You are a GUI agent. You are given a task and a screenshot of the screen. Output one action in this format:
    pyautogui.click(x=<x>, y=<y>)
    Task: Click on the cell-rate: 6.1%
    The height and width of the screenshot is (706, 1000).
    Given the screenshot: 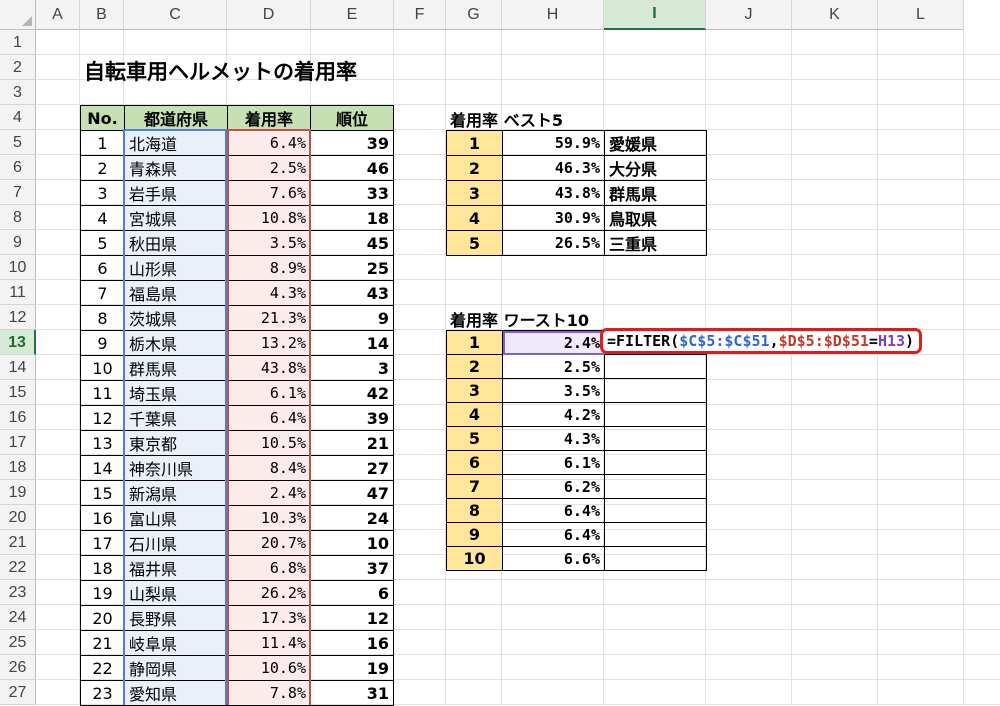 What is the action you would take?
    pyautogui.click(x=269, y=393)
    